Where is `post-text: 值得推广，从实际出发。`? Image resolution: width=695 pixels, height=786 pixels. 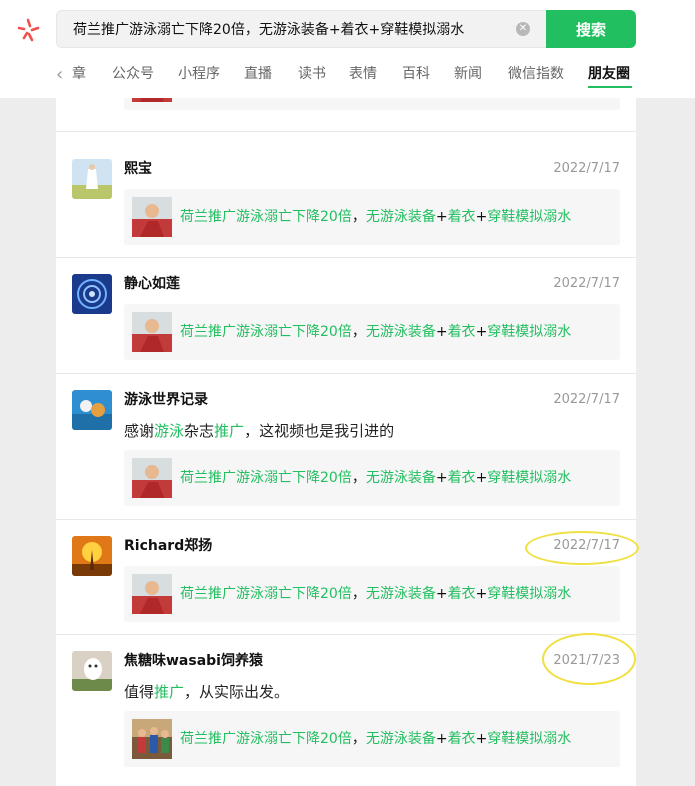
post-text: 值得推广，从实际出发。 is located at coordinates (207, 692).